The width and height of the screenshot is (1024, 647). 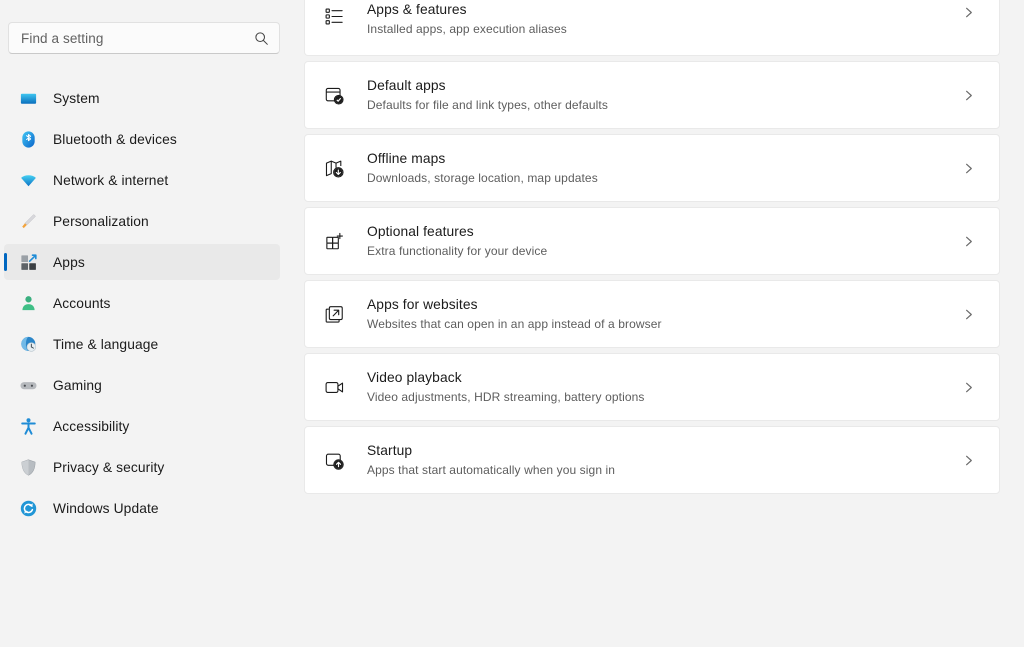 I want to click on refresh-circle-icon, so click(x=28, y=508).